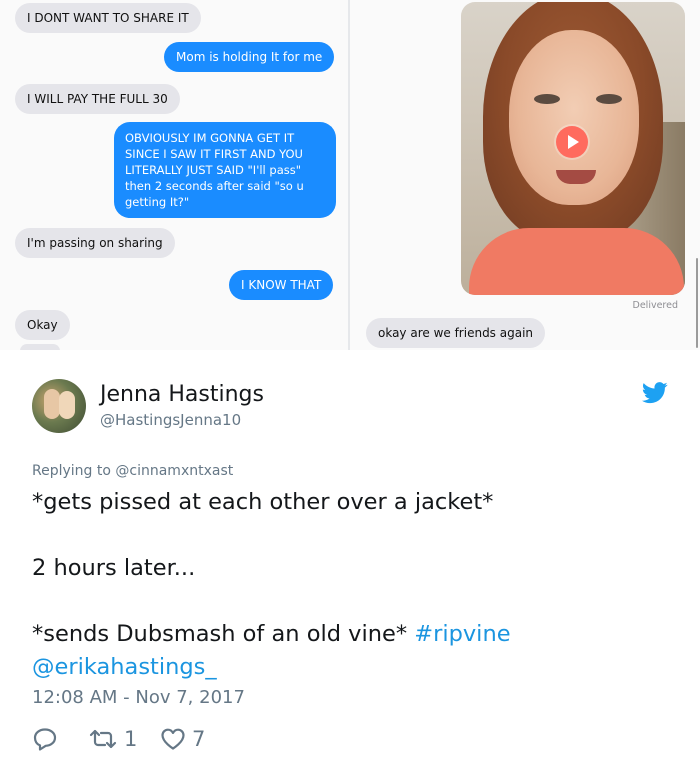  What do you see at coordinates (138, 697) in the screenshot?
I see `tweet-timestamp: 12:08 AM - Nov 7, 2017` at bounding box center [138, 697].